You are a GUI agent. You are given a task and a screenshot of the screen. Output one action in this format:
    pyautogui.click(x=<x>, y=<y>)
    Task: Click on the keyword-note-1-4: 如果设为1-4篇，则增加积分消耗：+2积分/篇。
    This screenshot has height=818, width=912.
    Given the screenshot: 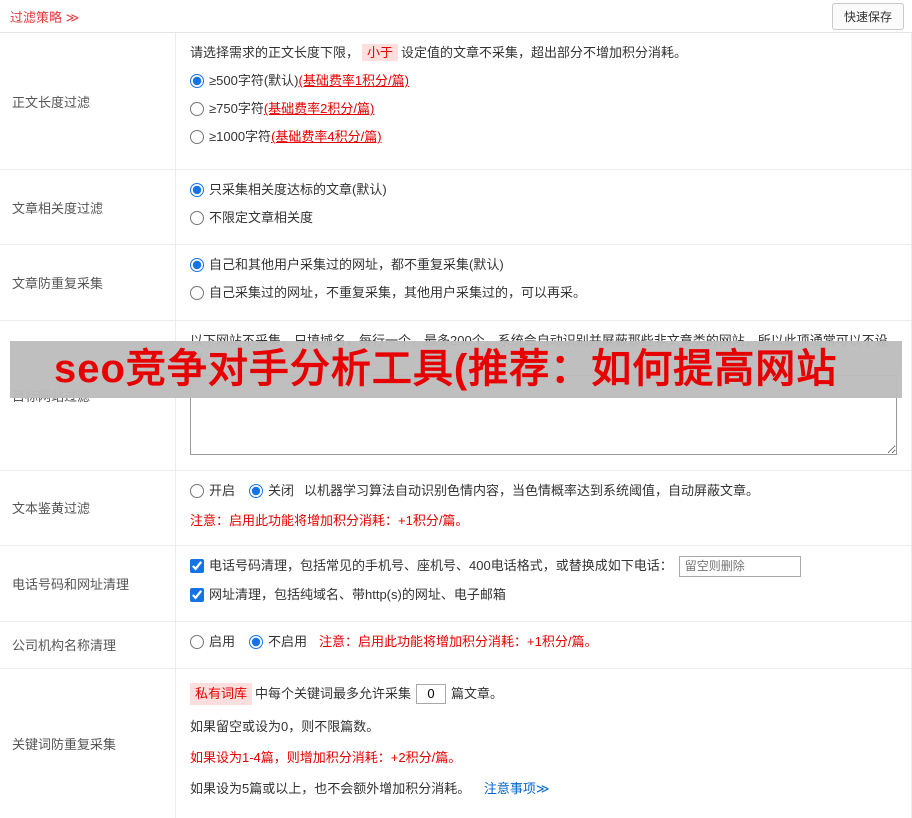 What is the action you would take?
    pyautogui.click(x=326, y=758)
    